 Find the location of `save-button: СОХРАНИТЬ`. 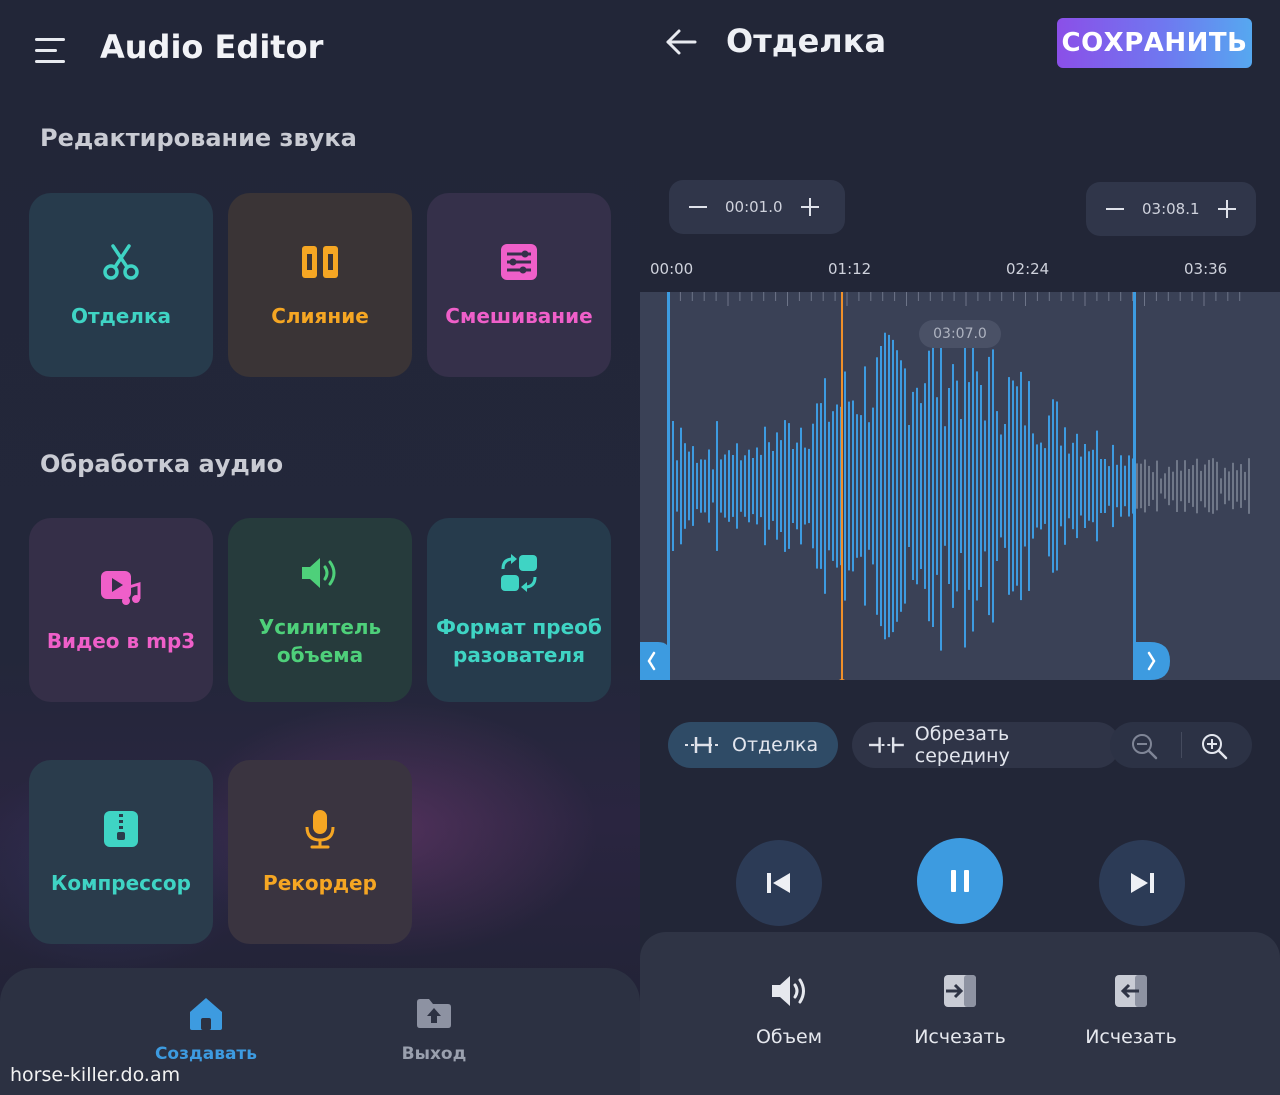

save-button: СОХРАНИТЬ is located at coordinates (1154, 43).